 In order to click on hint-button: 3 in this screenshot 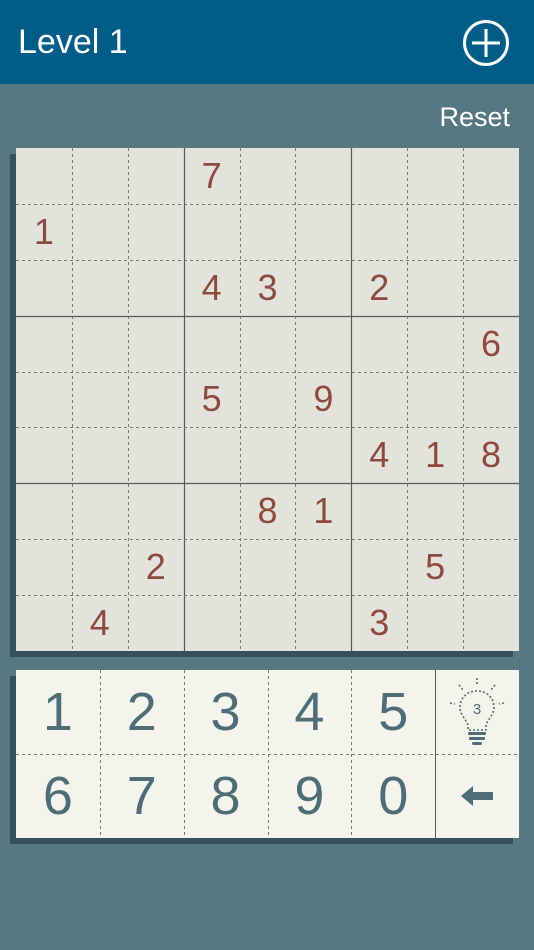, I will do `click(477, 712)`.